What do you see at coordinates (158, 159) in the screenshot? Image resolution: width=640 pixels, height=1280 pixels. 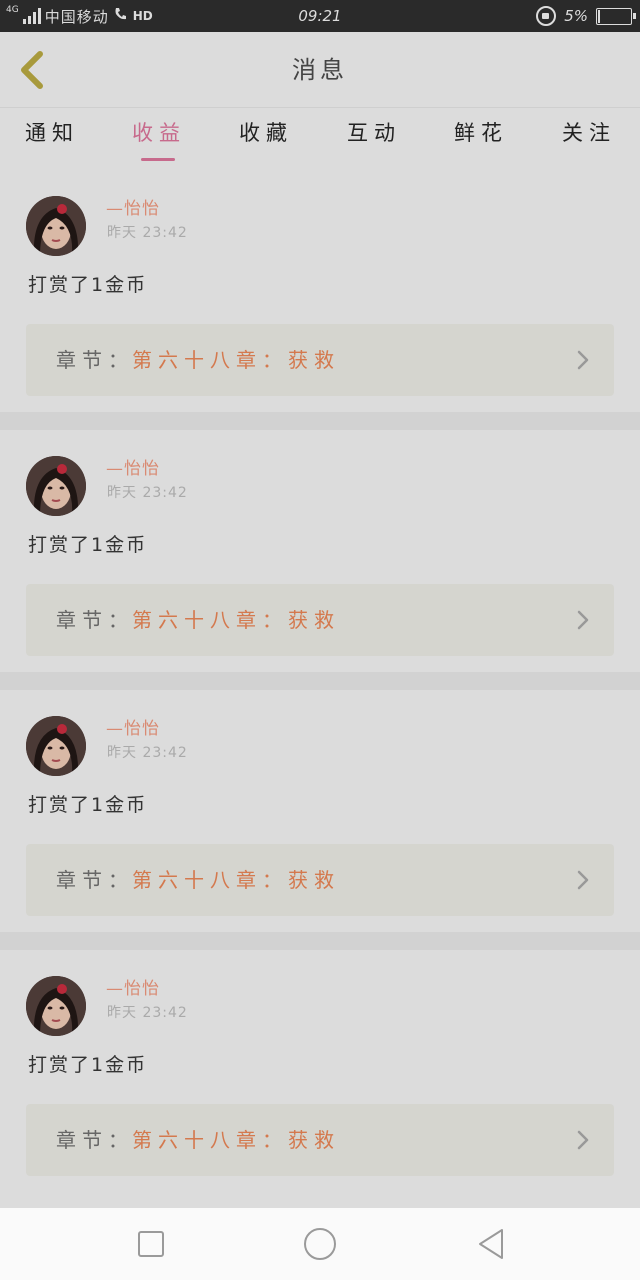 I see `active-tab-indicator` at bounding box center [158, 159].